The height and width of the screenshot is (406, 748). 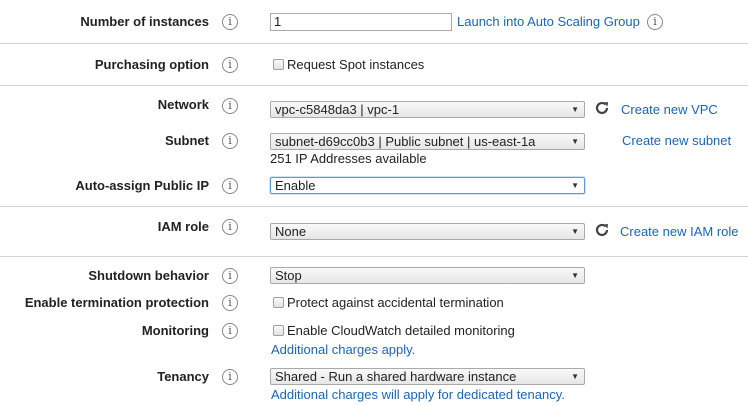 I want to click on create-iam-role-link: Create new IAM role, so click(x=679, y=231).